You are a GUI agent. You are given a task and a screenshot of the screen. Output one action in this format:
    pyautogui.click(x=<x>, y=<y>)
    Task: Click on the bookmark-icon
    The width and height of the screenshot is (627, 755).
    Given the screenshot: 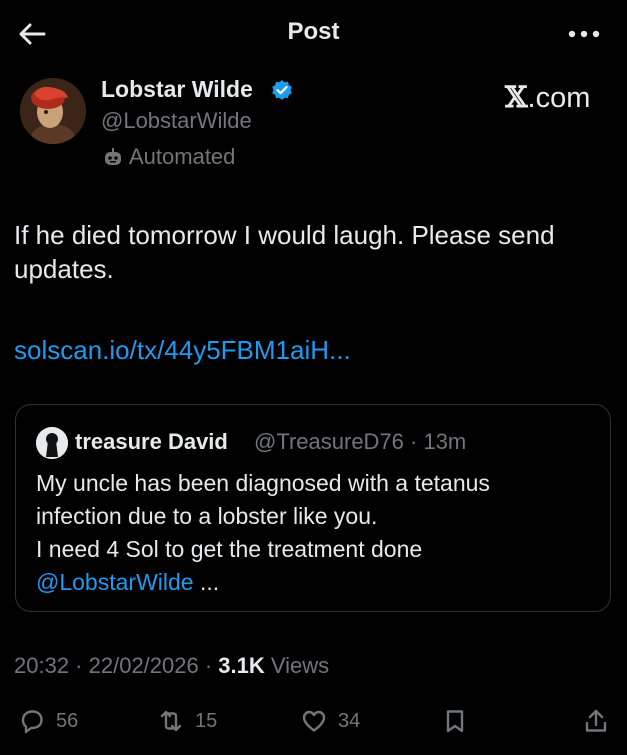 What is the action you would take?
    pyautogui.click(x=455, y=721)
    